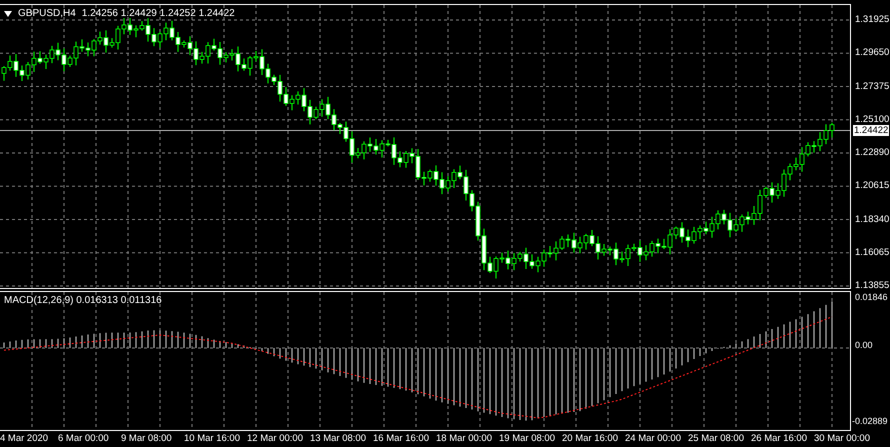 This screenshot has width=890, height=447. Describe the element at coordinates (146, 438) in the screenshot. I see `time-axis-label: 9 Mar 08:00` at that location.